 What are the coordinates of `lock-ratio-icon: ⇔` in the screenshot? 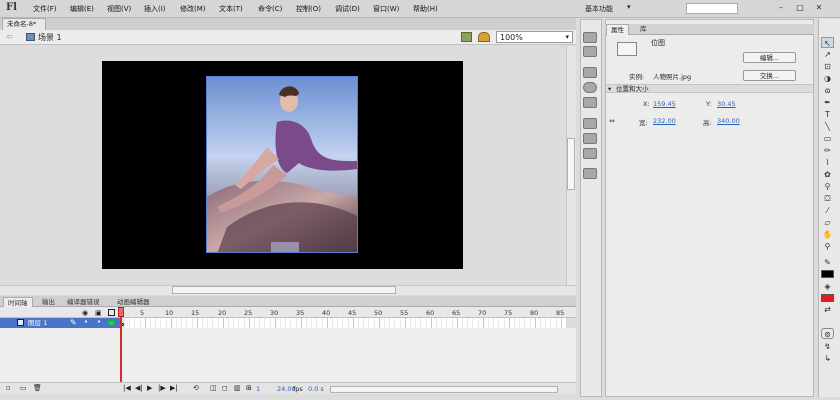 It's located at (612, 121).